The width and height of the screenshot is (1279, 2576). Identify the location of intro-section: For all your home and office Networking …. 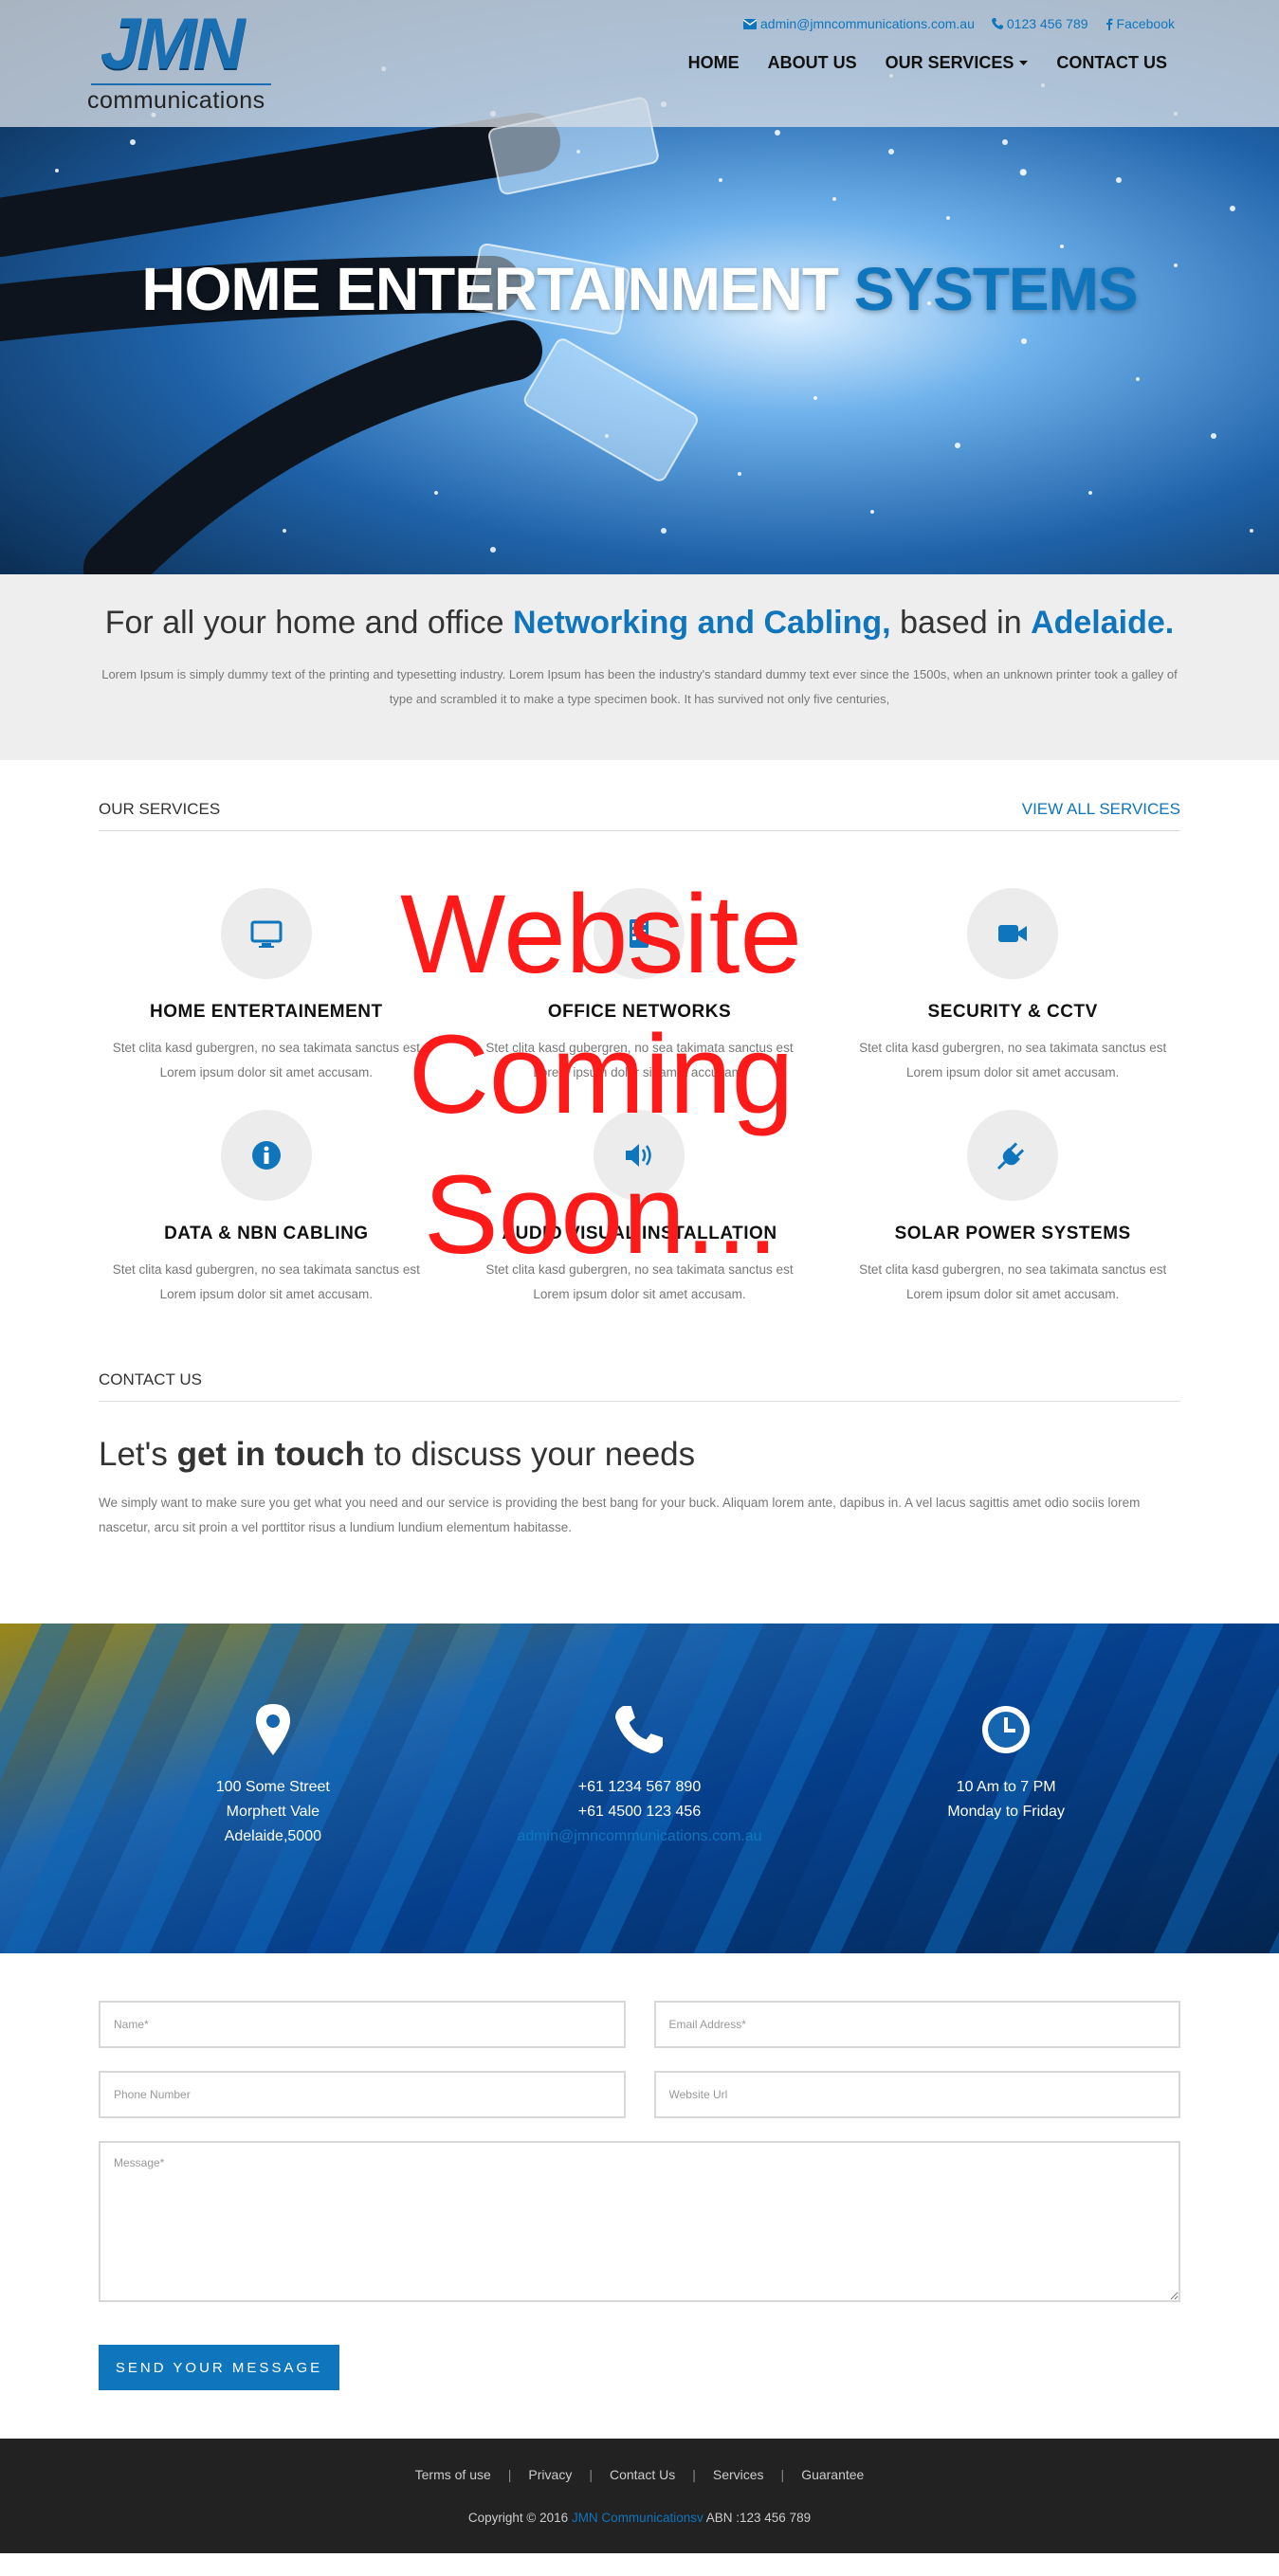
(639, 667).